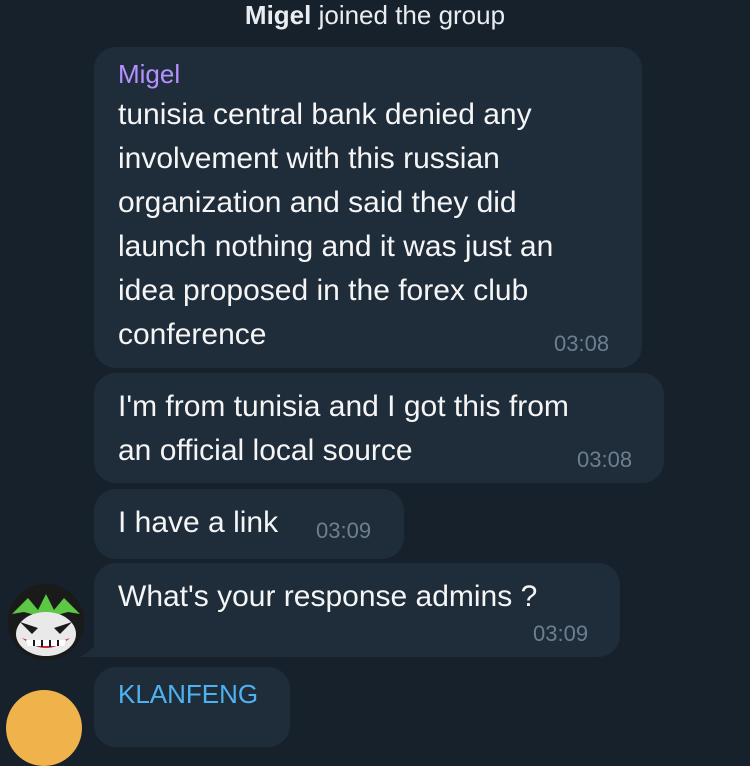 This screenshot has width=750, height=766. I want to click on service-message: Migel joined the group, so click(375, 15).